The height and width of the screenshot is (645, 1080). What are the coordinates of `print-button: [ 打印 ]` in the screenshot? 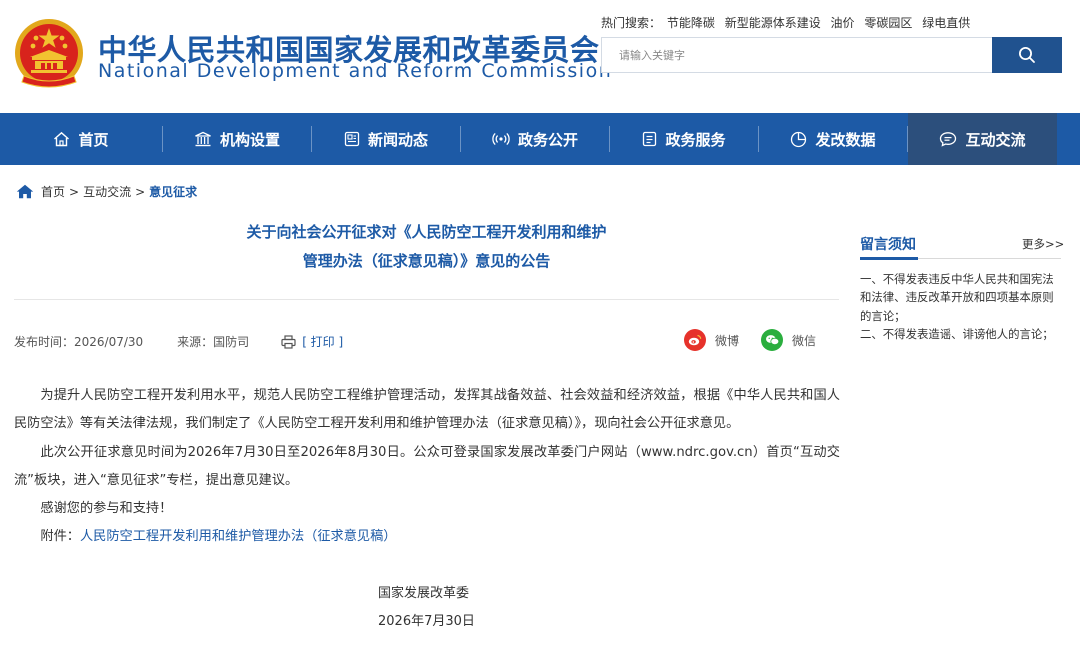 It's located at (312, 341).